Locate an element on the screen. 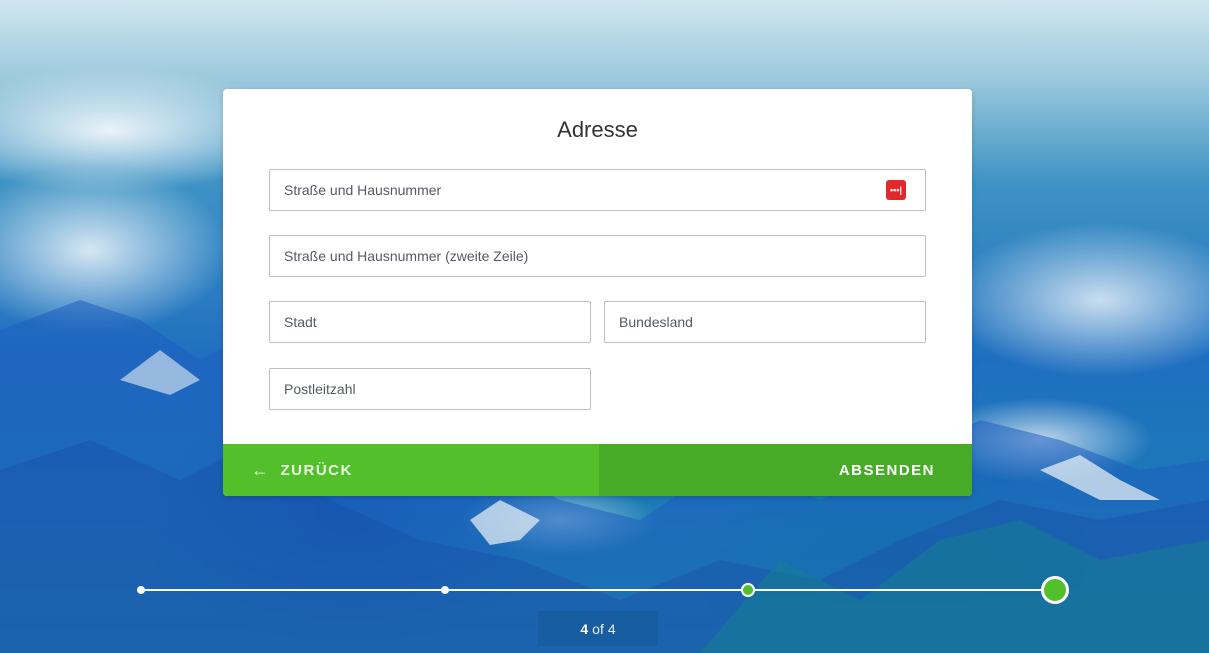 This screenshot has width=1209, height=653. arrow-left-icon: ← is located at coordinates (261, 469).